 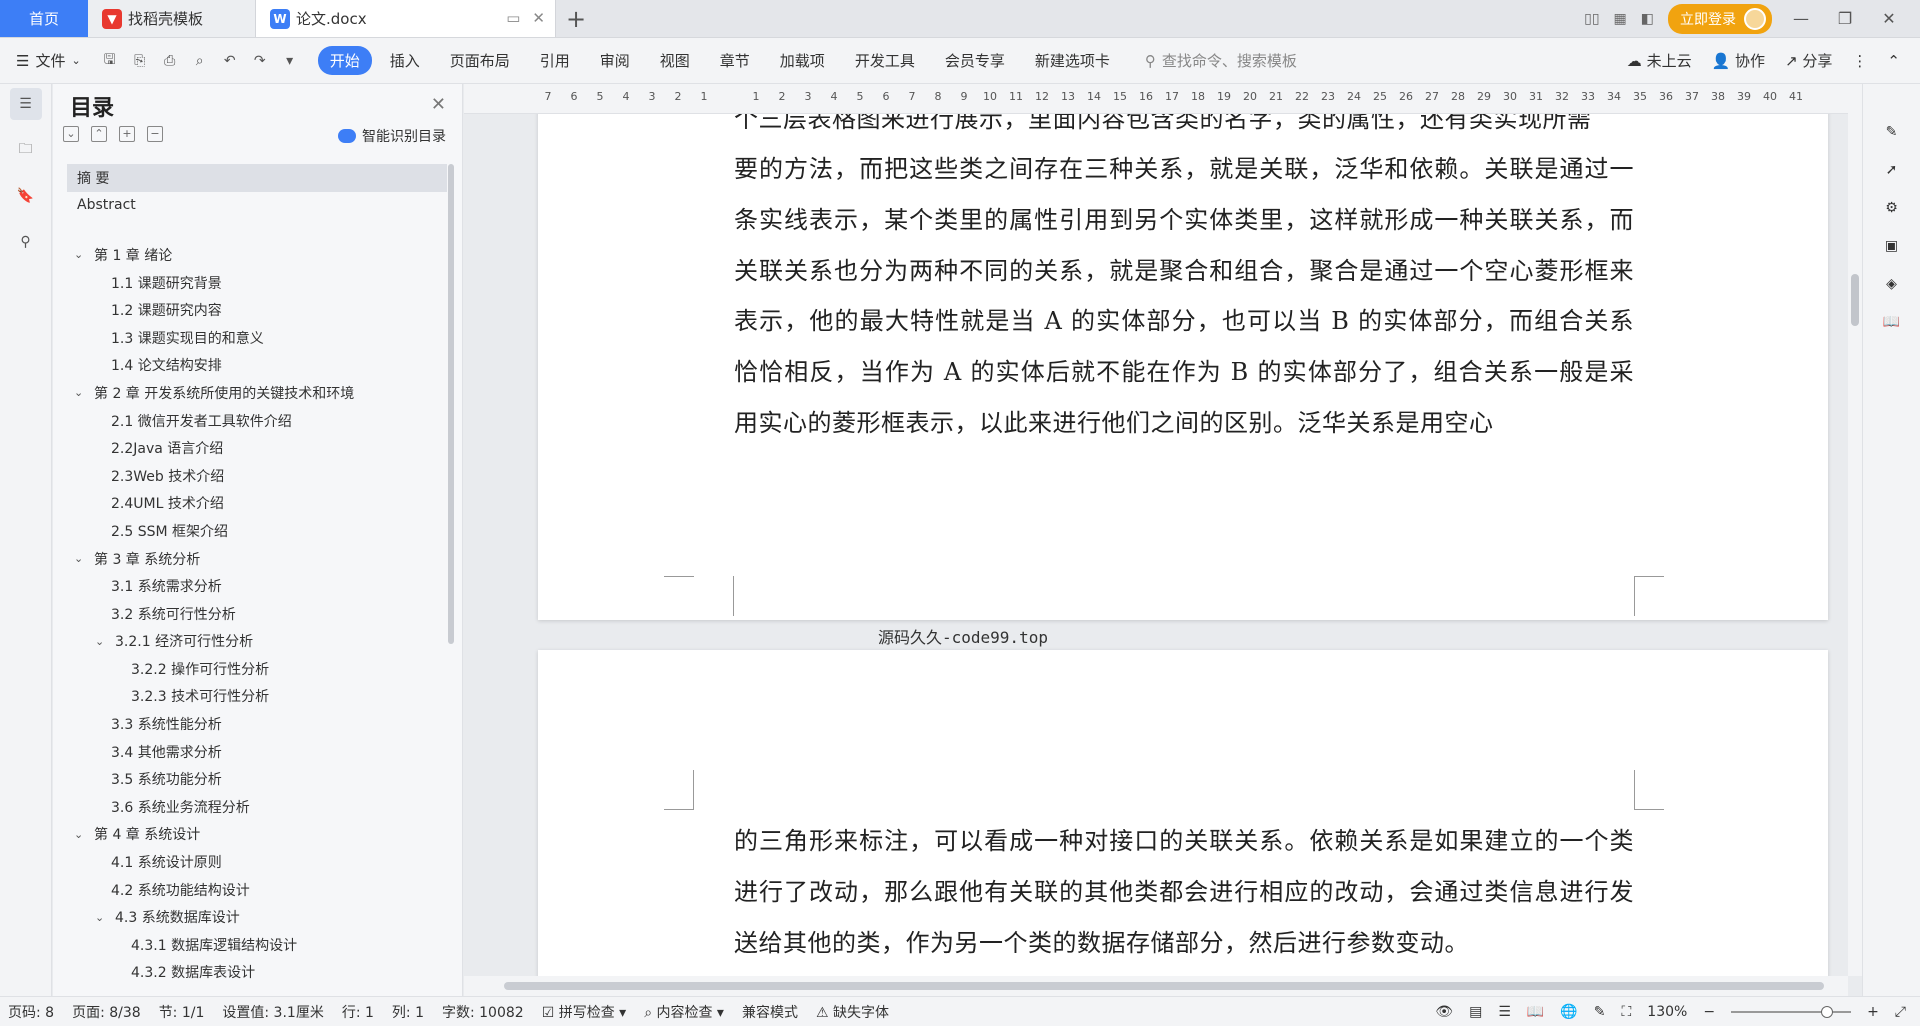 I want to click on menu-item-2: 页面布局, so click(x=480, y=60).